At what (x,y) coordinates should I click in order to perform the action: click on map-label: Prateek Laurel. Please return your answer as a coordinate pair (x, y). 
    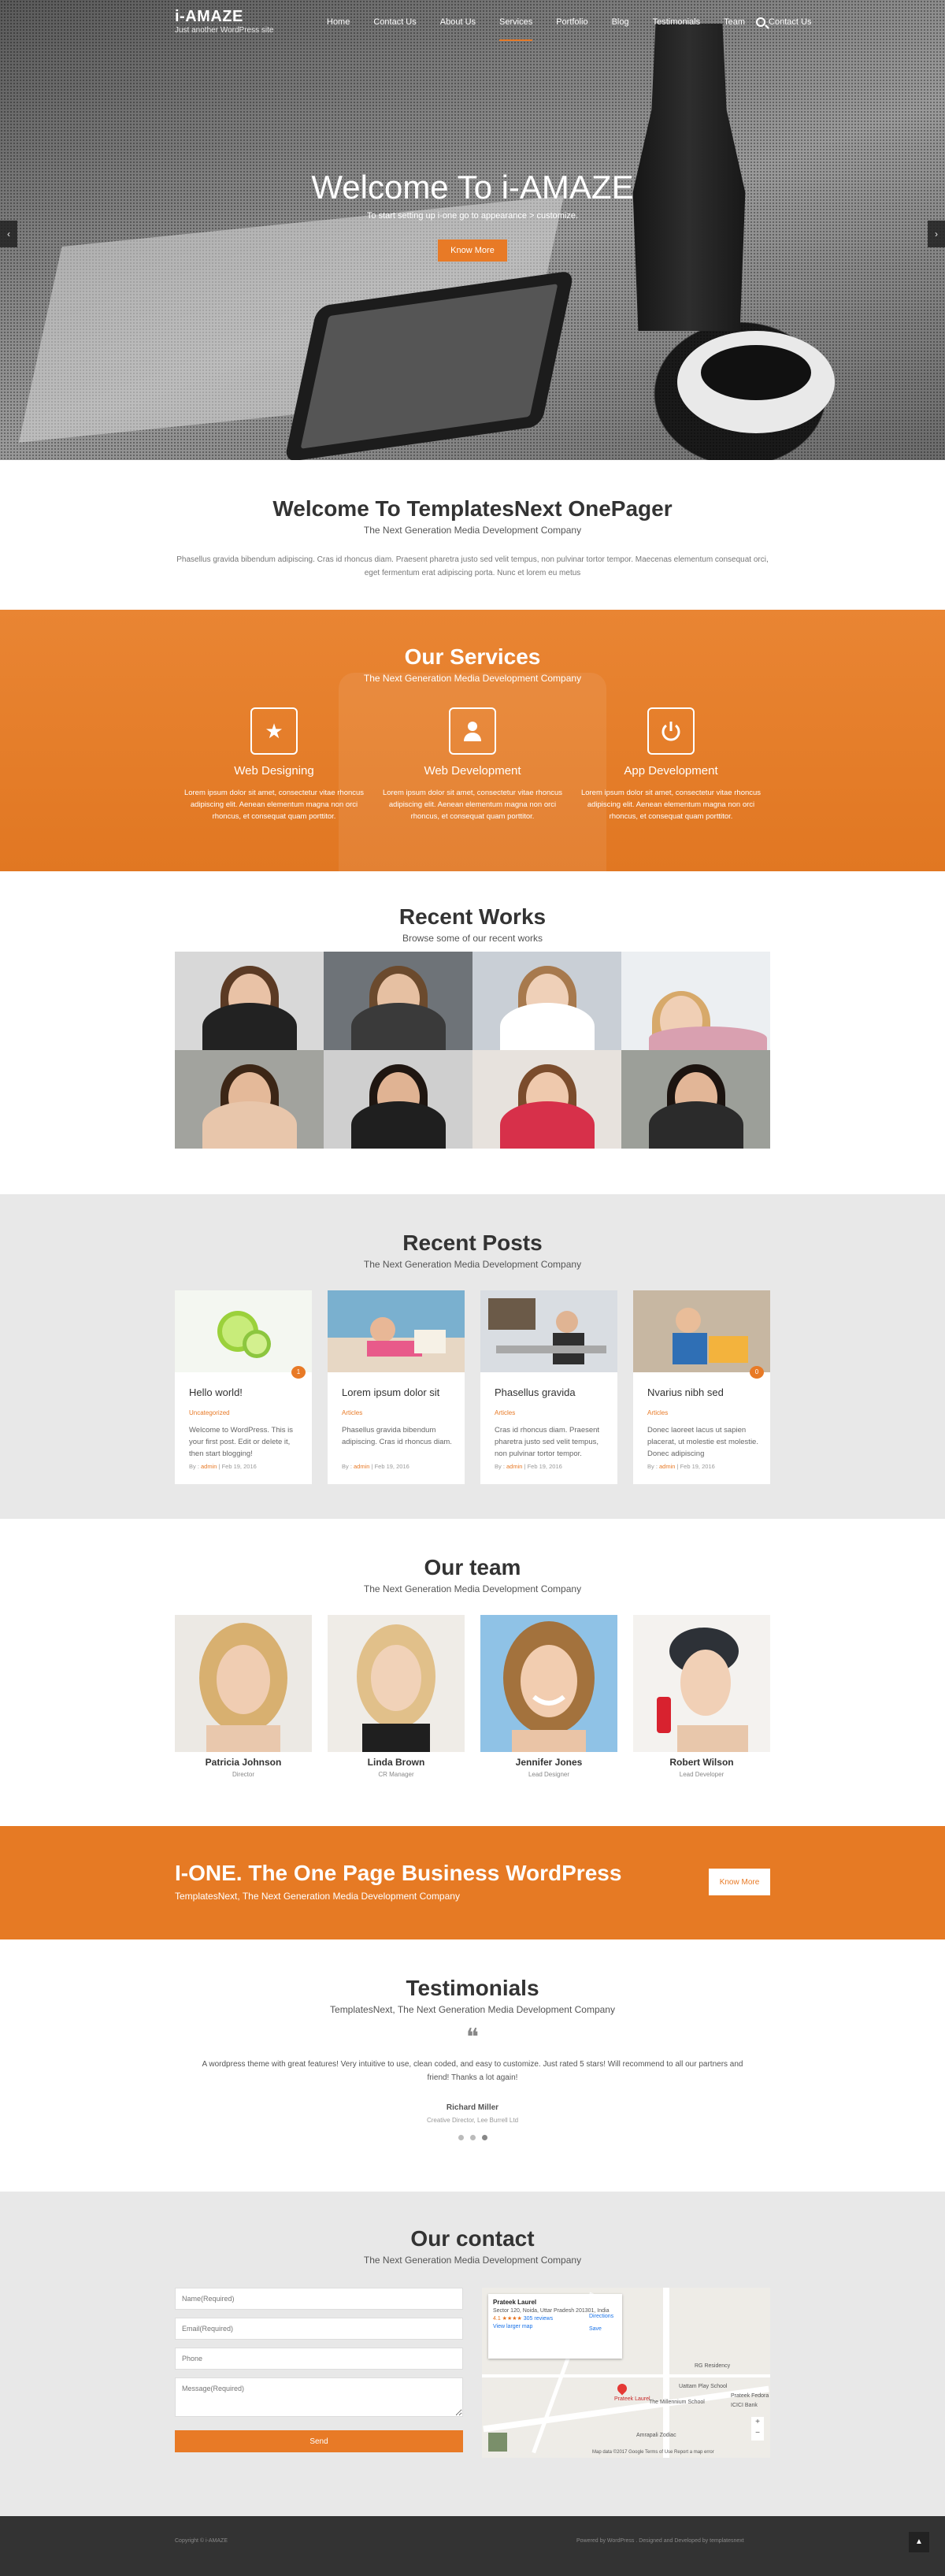
    Looking at the image, I should click on (632, 2399).